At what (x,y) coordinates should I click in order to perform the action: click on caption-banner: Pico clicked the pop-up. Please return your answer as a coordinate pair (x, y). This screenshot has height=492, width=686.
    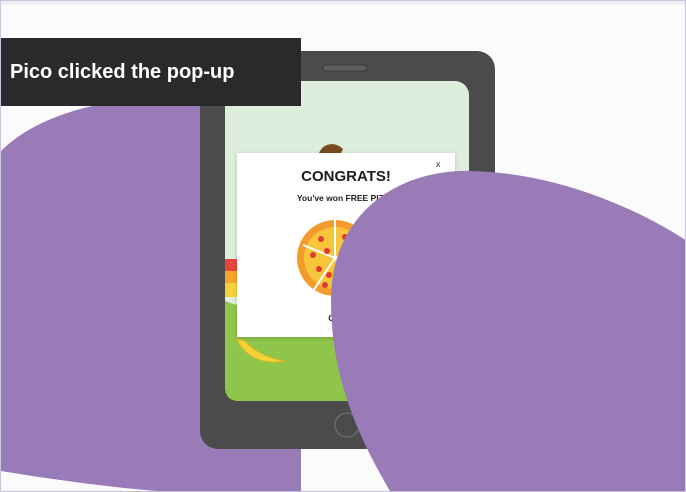
    Looking at the image, I should click on (151, 72).